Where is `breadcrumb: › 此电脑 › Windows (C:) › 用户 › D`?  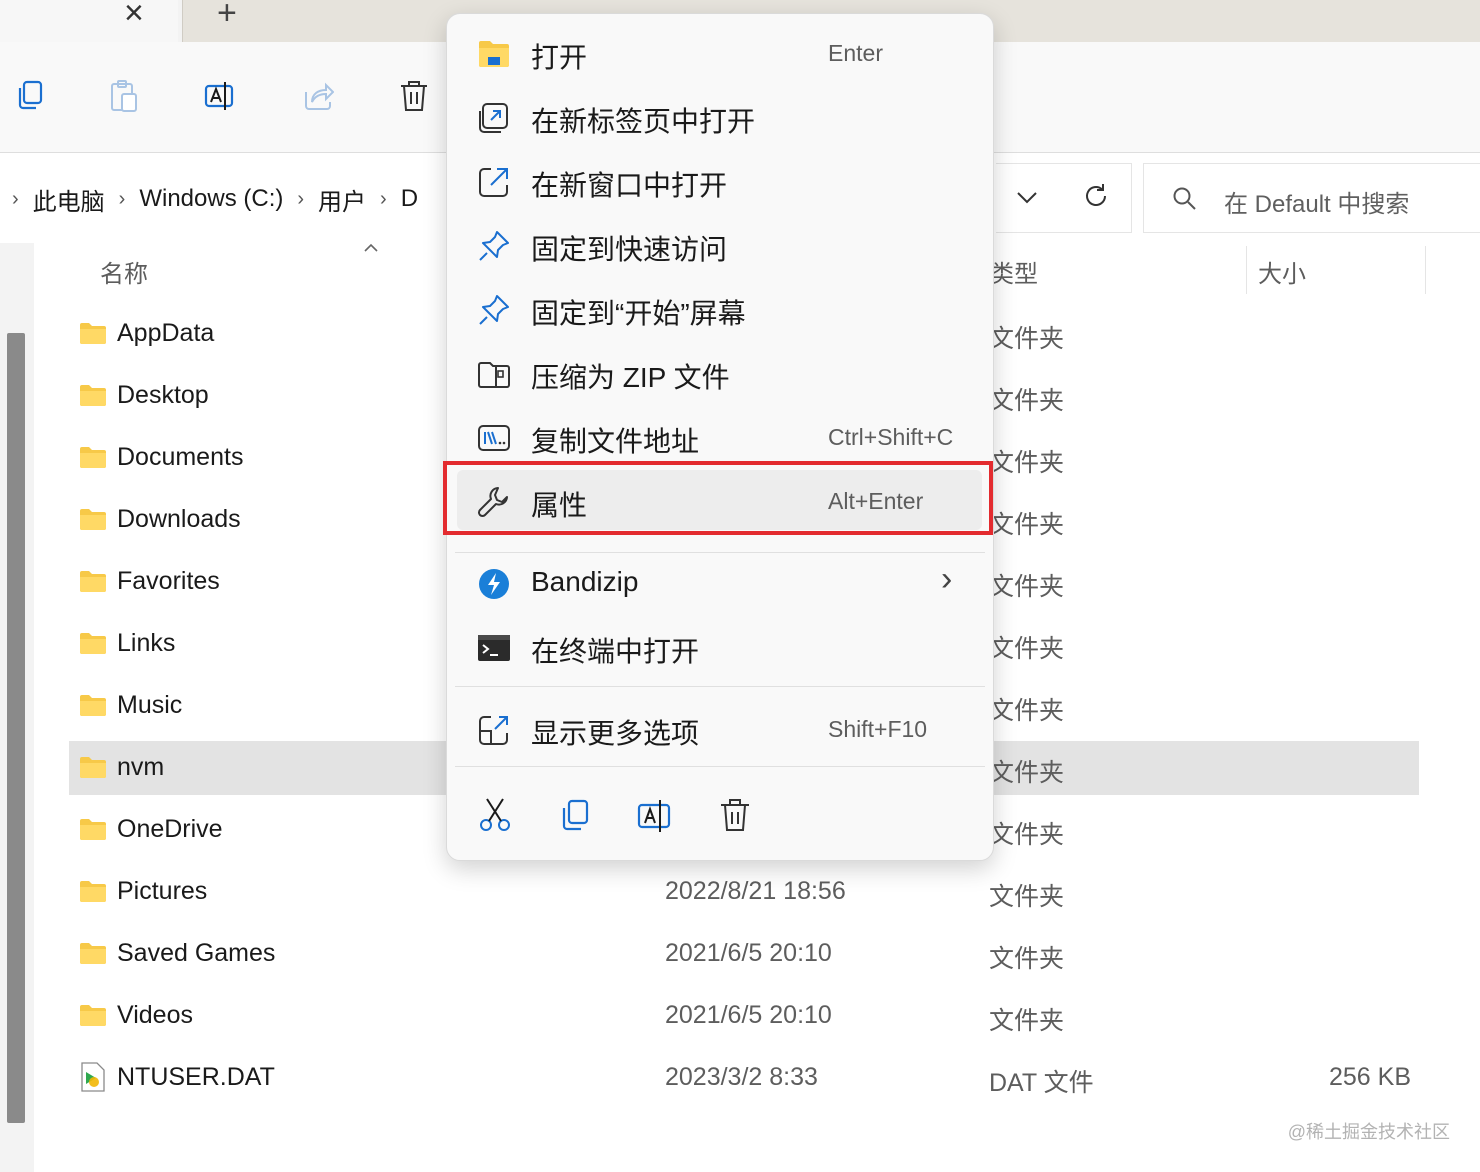 breadcrumb: › 此电脑 › Windows (C:) › 用户 › D is located at coordinates (209, 199).